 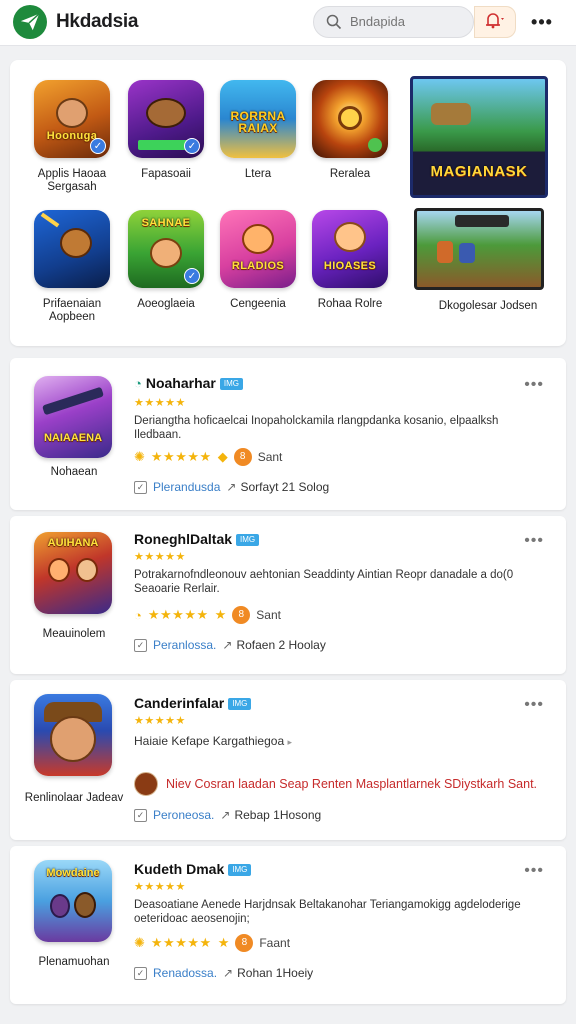 I want to click on app-name-caption: Plenamuohan, so click(x=74, y=962).